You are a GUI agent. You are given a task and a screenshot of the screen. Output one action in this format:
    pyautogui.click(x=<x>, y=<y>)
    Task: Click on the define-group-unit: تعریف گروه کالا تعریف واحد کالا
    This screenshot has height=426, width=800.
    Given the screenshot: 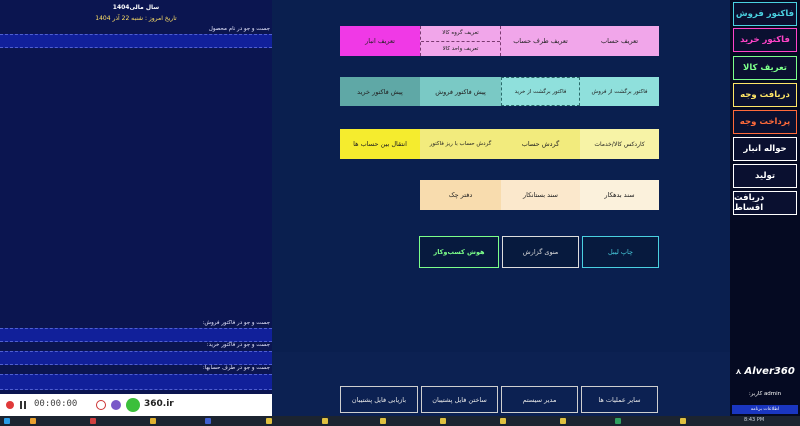 What is the action you would take?
    pyautogui.click(x=460, y=41)
    